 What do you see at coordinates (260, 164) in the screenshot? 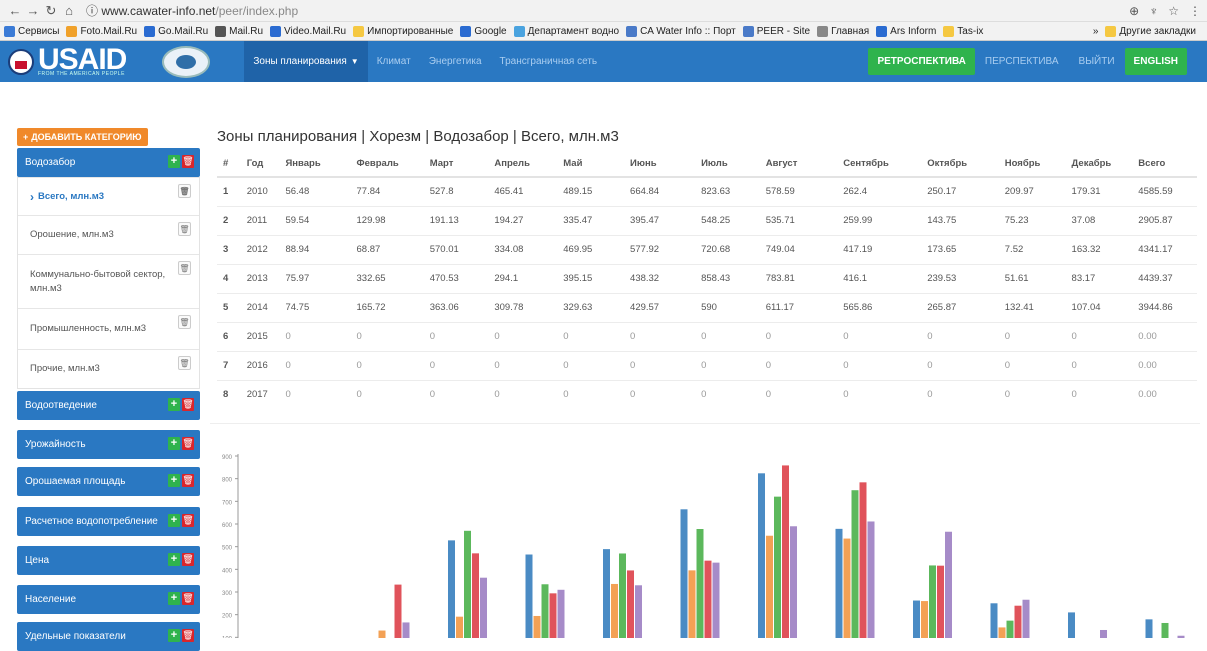
I see `column-header: Год` at bounding box center [260, 164].